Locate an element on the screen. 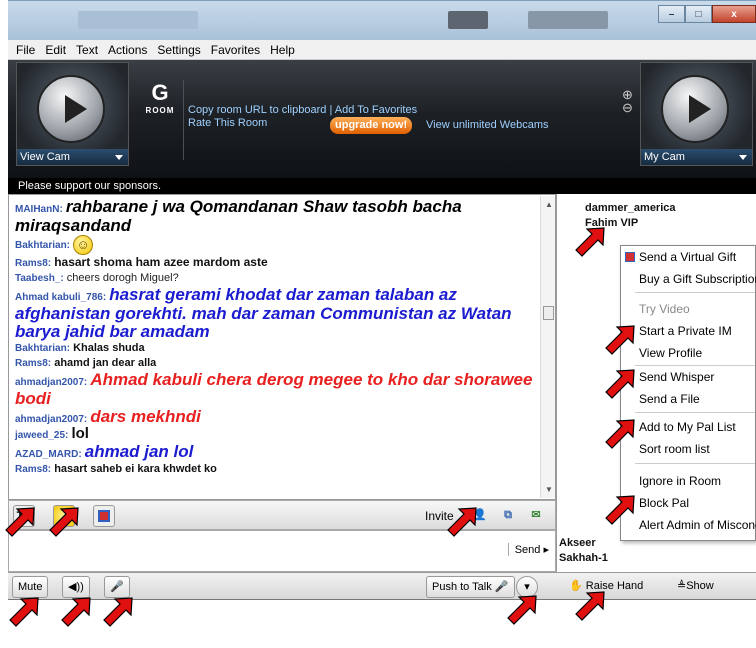 Image resolution: width=756 pixels, height=648 pixels. scroll-down-icon: ▼ is located at coordinates (549, 489).